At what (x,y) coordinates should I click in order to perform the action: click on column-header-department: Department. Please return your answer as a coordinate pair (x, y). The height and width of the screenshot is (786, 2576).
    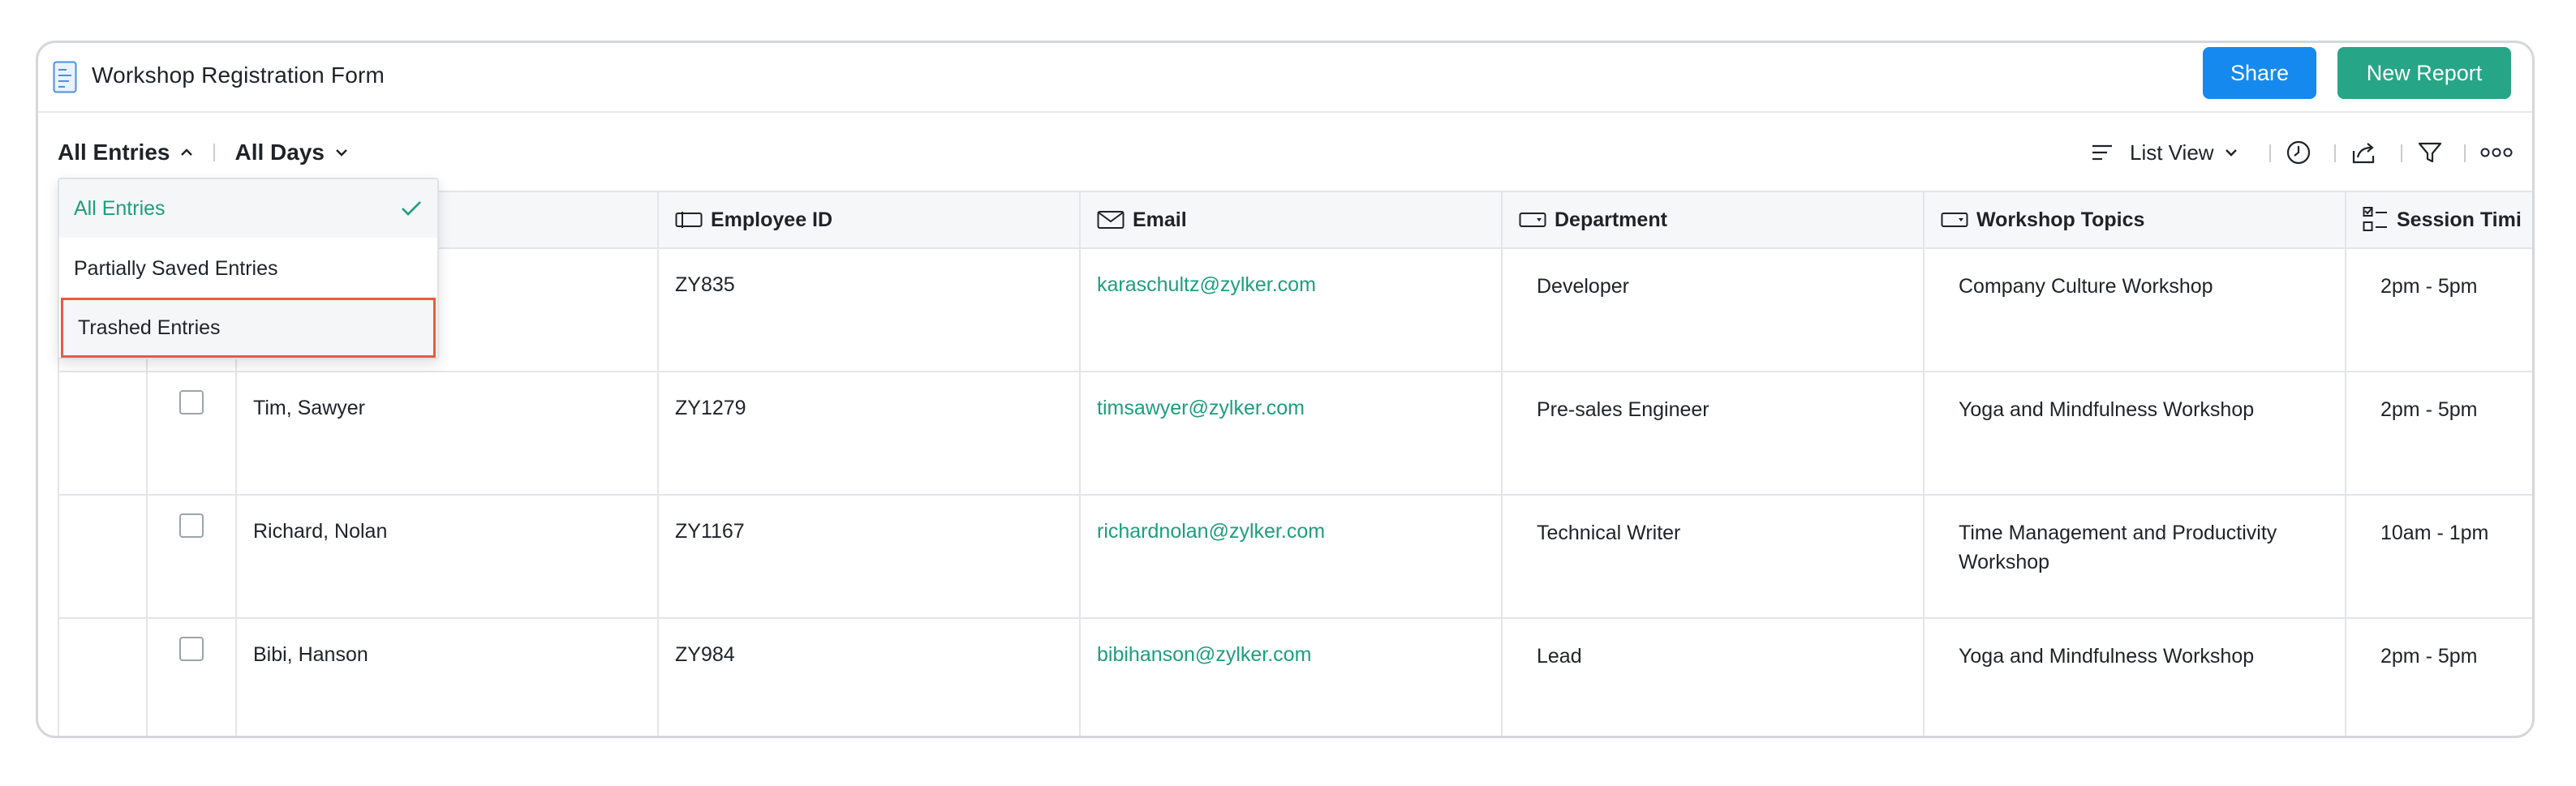
    Looking at the image, I should click on (1713, 220).